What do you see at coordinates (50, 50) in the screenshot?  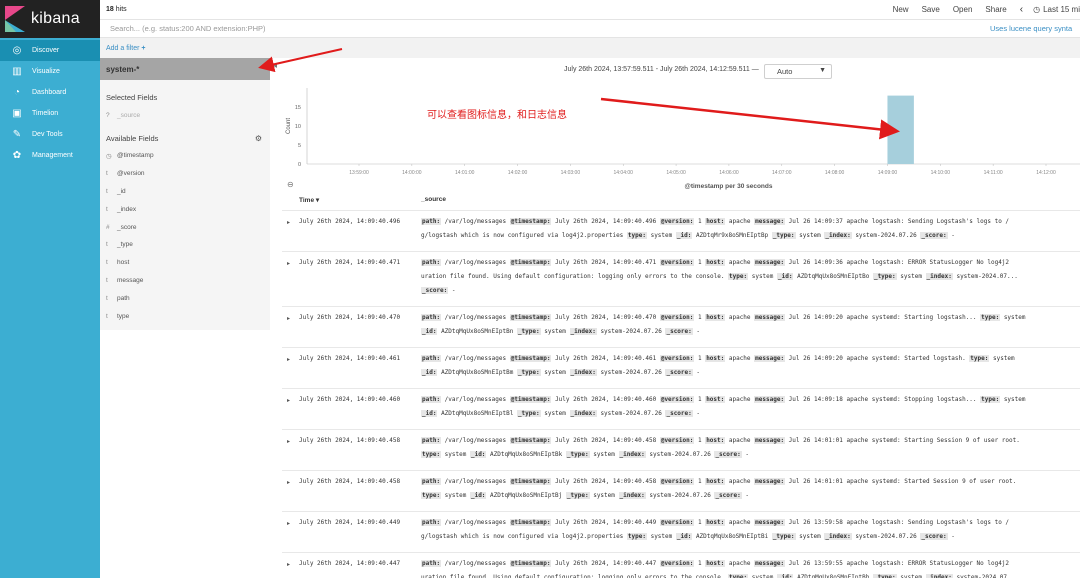 I see `nav-item-discover: ◎ Discover` at bounding box center [50, 50].